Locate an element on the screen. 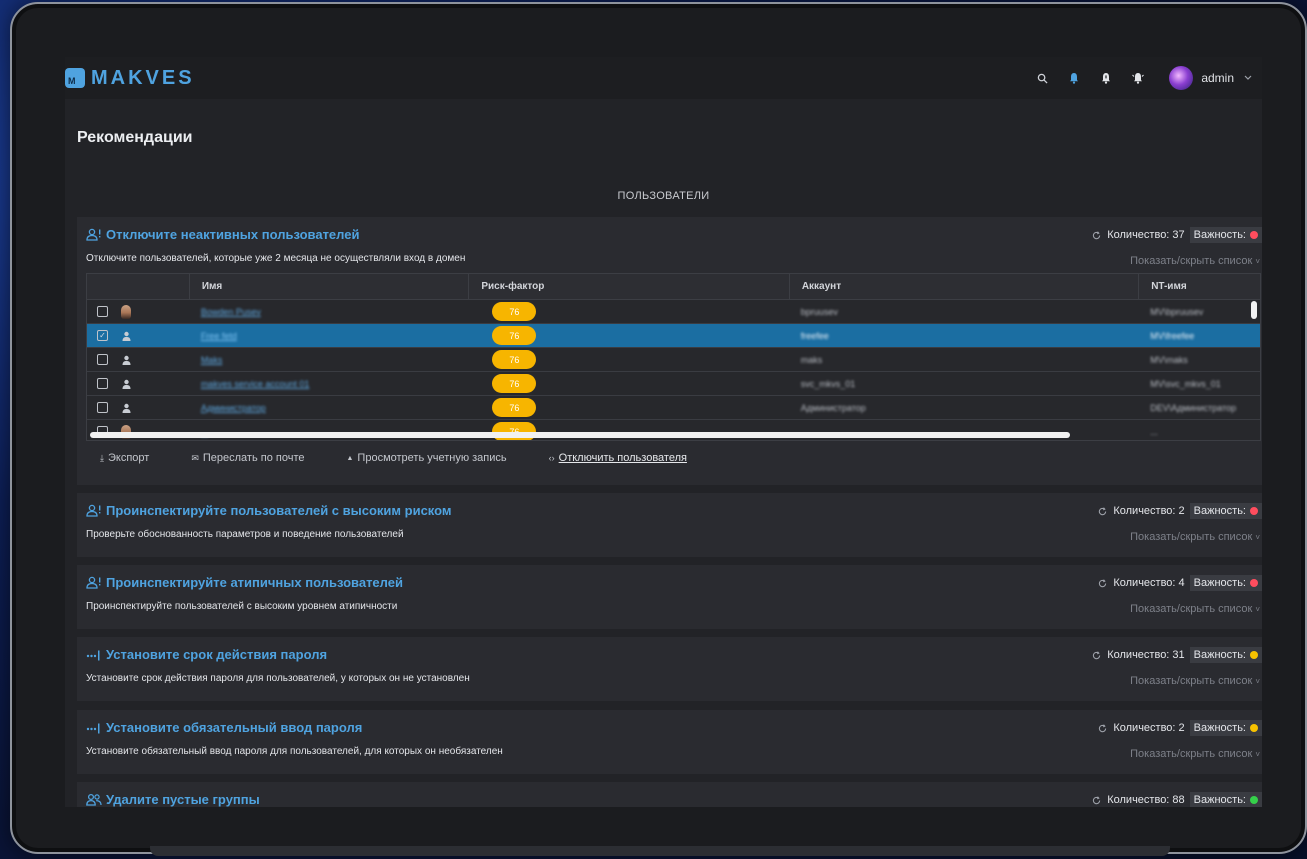 Image resolution: width=1307 pixels, height=859 pixels. mail-icon: ✉ is located at coordinates (195, 457).